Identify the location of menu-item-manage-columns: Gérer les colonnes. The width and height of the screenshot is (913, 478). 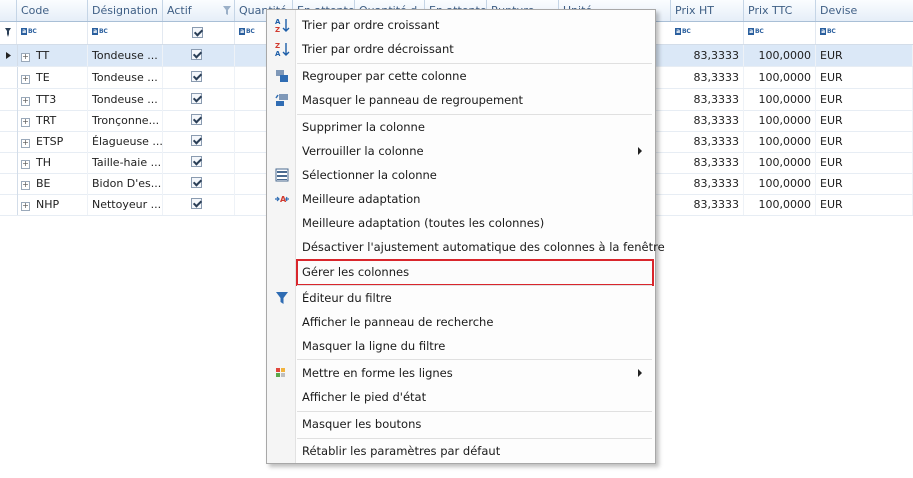
(461, 272).